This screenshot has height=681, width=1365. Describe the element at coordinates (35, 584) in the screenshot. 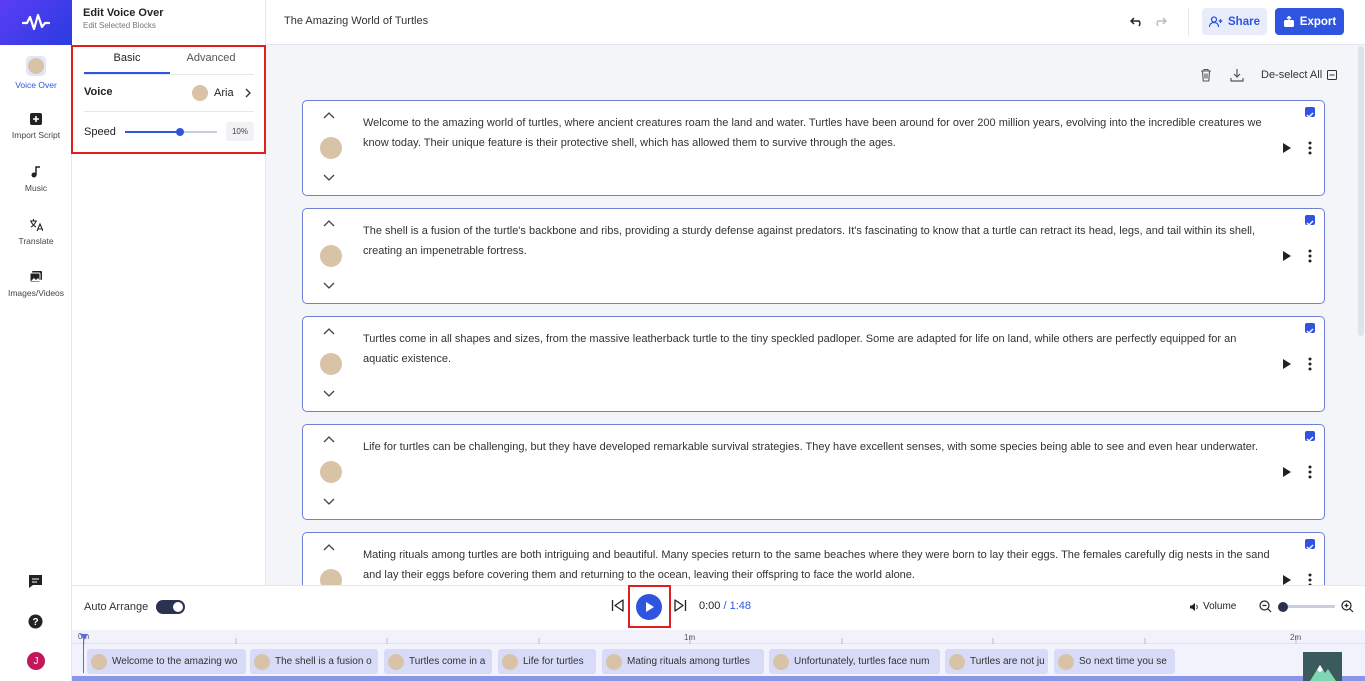

I see `chat-button` at that location.